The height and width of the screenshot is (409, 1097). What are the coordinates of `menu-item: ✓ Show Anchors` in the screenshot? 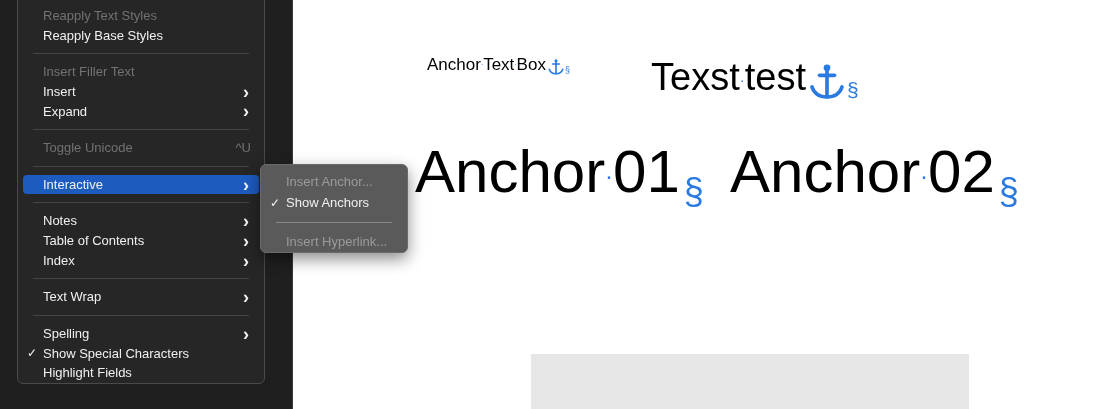 It's located at (334, 203).